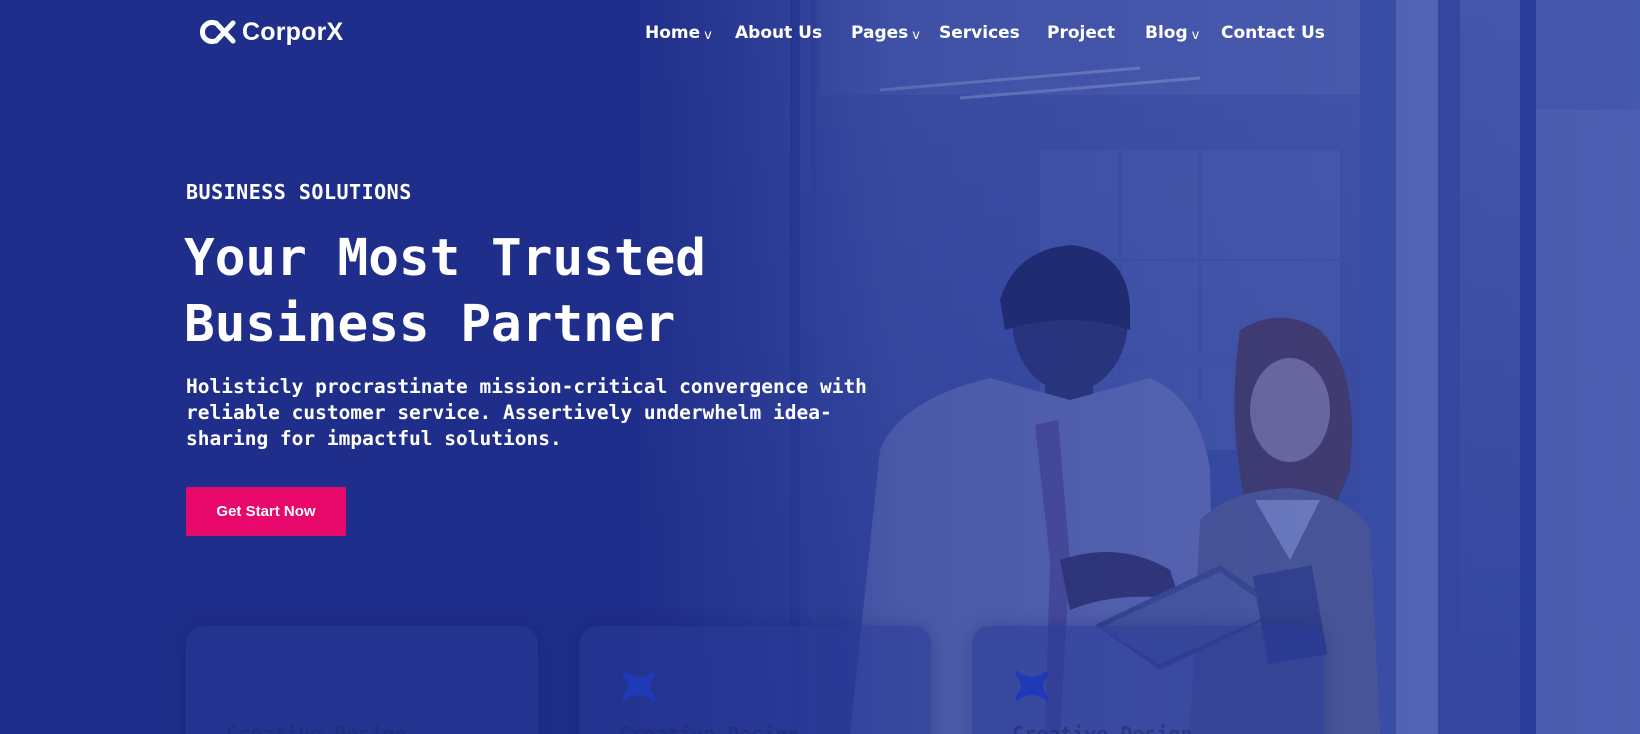  I want to click on nav-item-label: Services, so click(979, 33).